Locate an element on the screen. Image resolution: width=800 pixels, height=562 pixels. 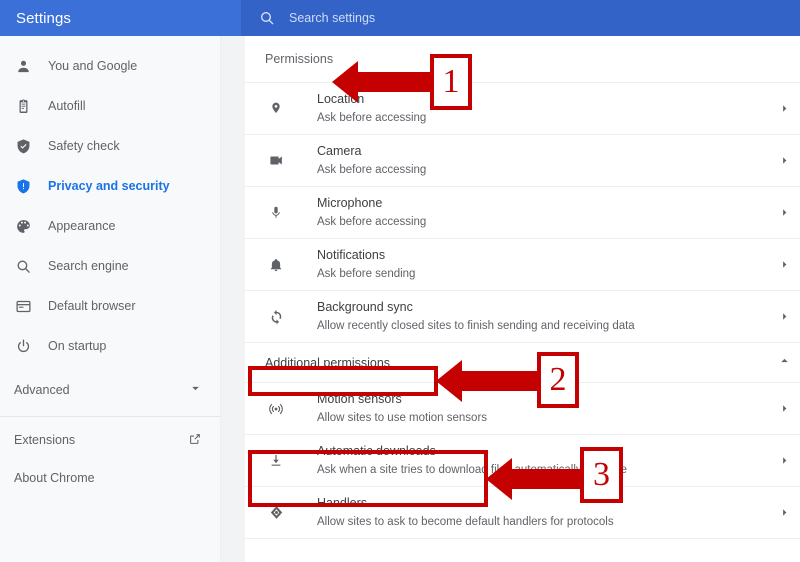
sidebar-item-label: Appearance is located at coordinates (82, 226).